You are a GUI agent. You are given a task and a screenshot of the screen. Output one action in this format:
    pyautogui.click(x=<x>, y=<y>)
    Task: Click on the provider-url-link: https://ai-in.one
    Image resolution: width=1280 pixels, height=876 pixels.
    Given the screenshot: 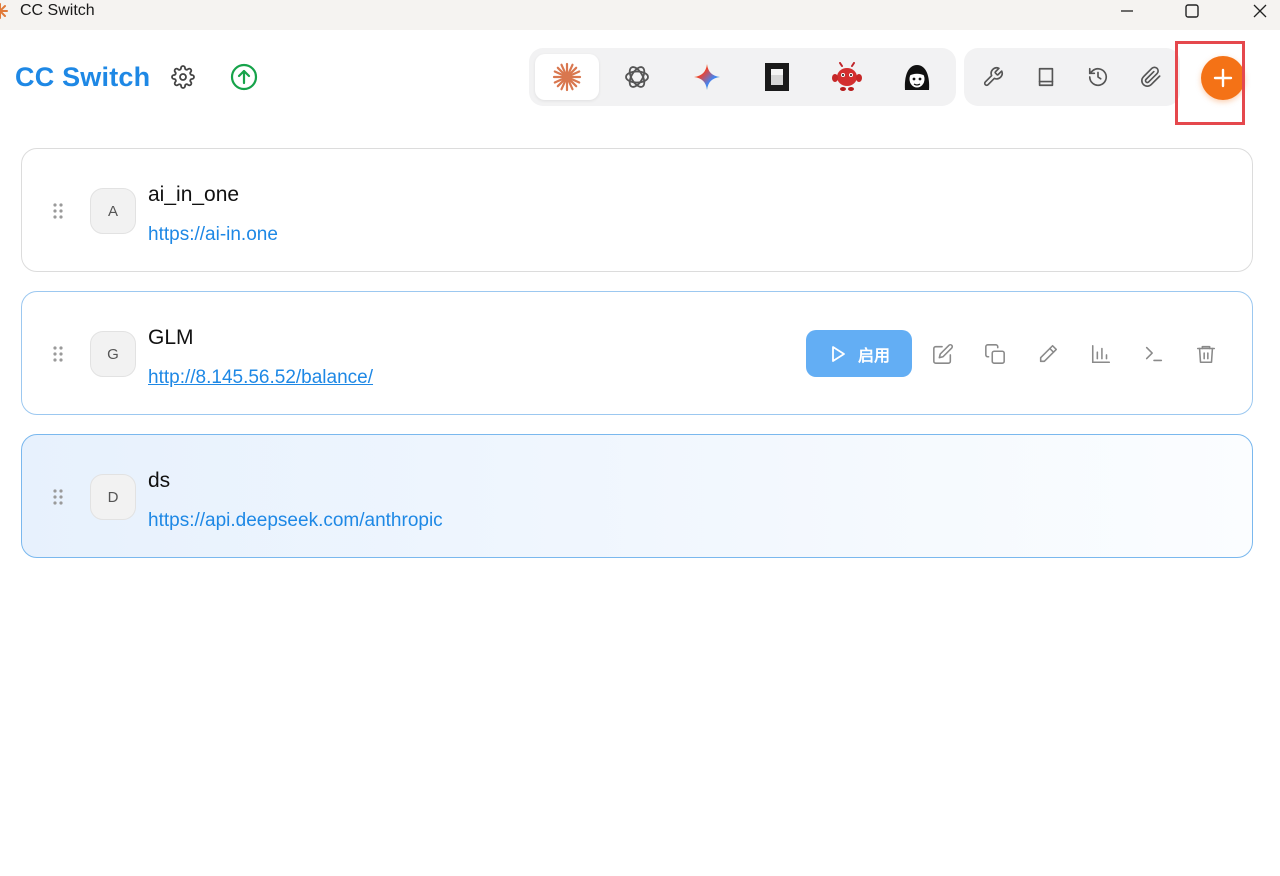 What is the action you would take?
    pyautogui.click(x=213, y=235)
    